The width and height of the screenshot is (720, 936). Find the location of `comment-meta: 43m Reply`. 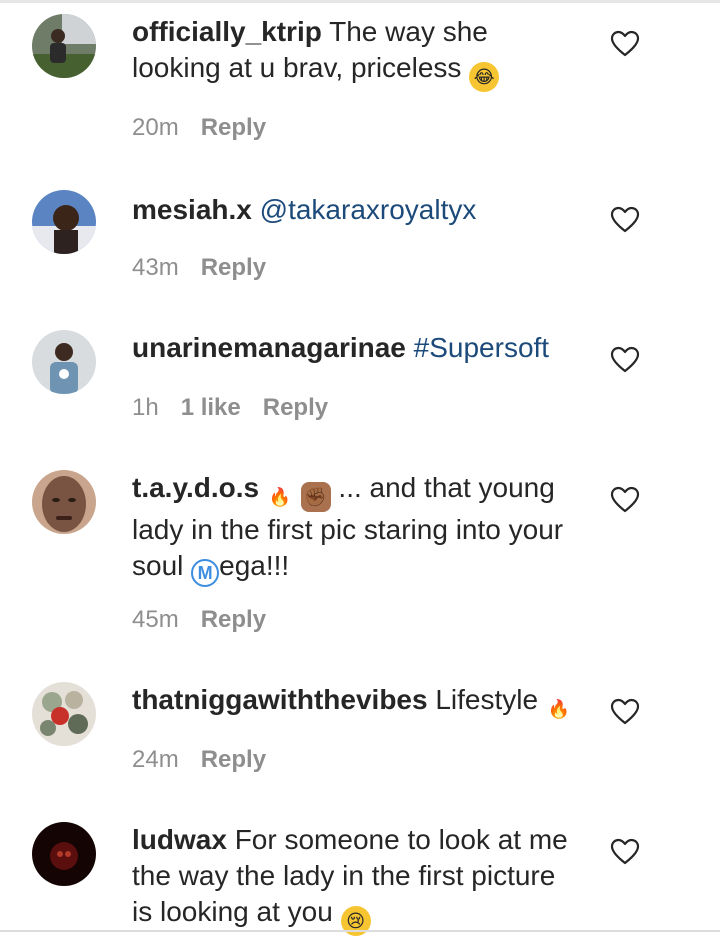

comment-meta: 43m Reply is located at coordinates (199, 268).